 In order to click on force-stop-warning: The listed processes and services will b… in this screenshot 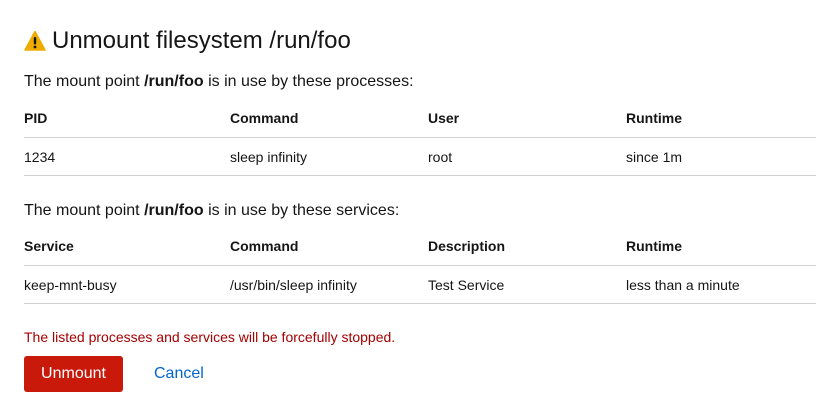, I will do `click(210, 337)`.